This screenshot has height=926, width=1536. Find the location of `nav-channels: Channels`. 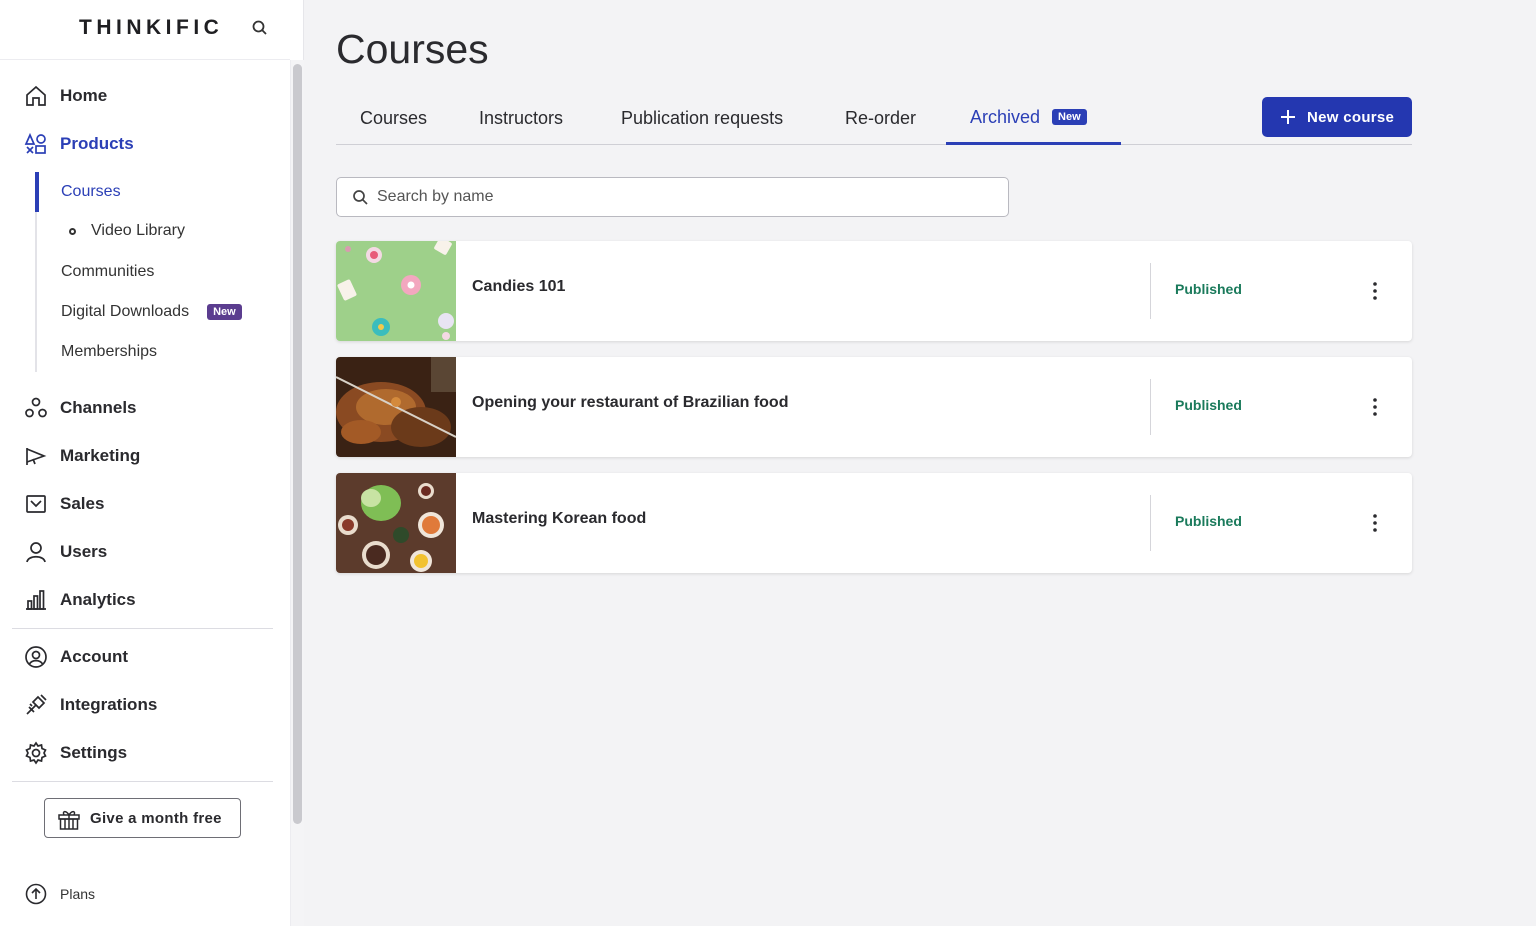

nav-channels: Channels is located at coordinates (145, 408).